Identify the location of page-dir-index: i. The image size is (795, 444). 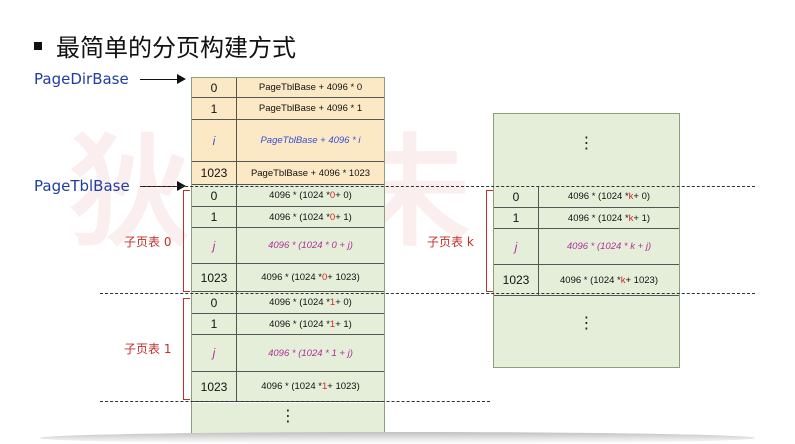
(214, 140).